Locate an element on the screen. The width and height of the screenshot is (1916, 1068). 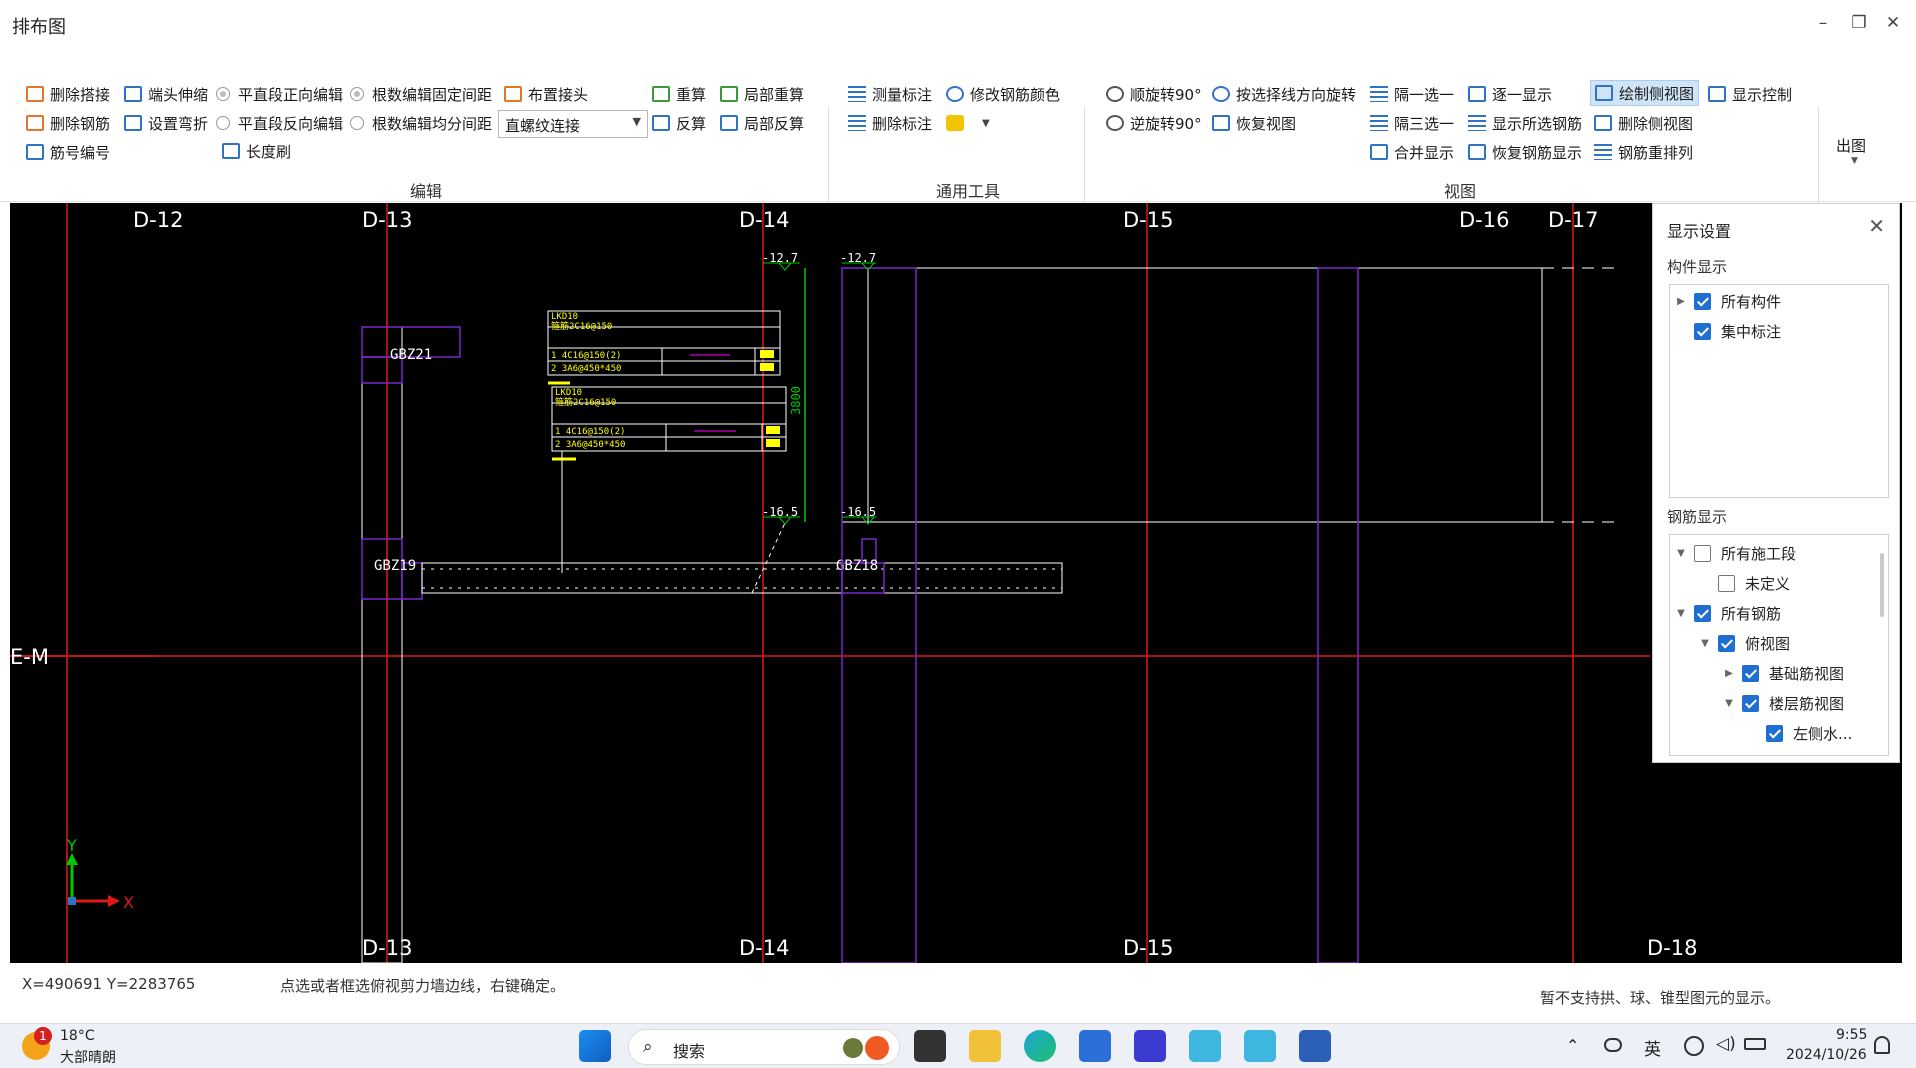
globe-icon is located at coordinates (1694, 1046).